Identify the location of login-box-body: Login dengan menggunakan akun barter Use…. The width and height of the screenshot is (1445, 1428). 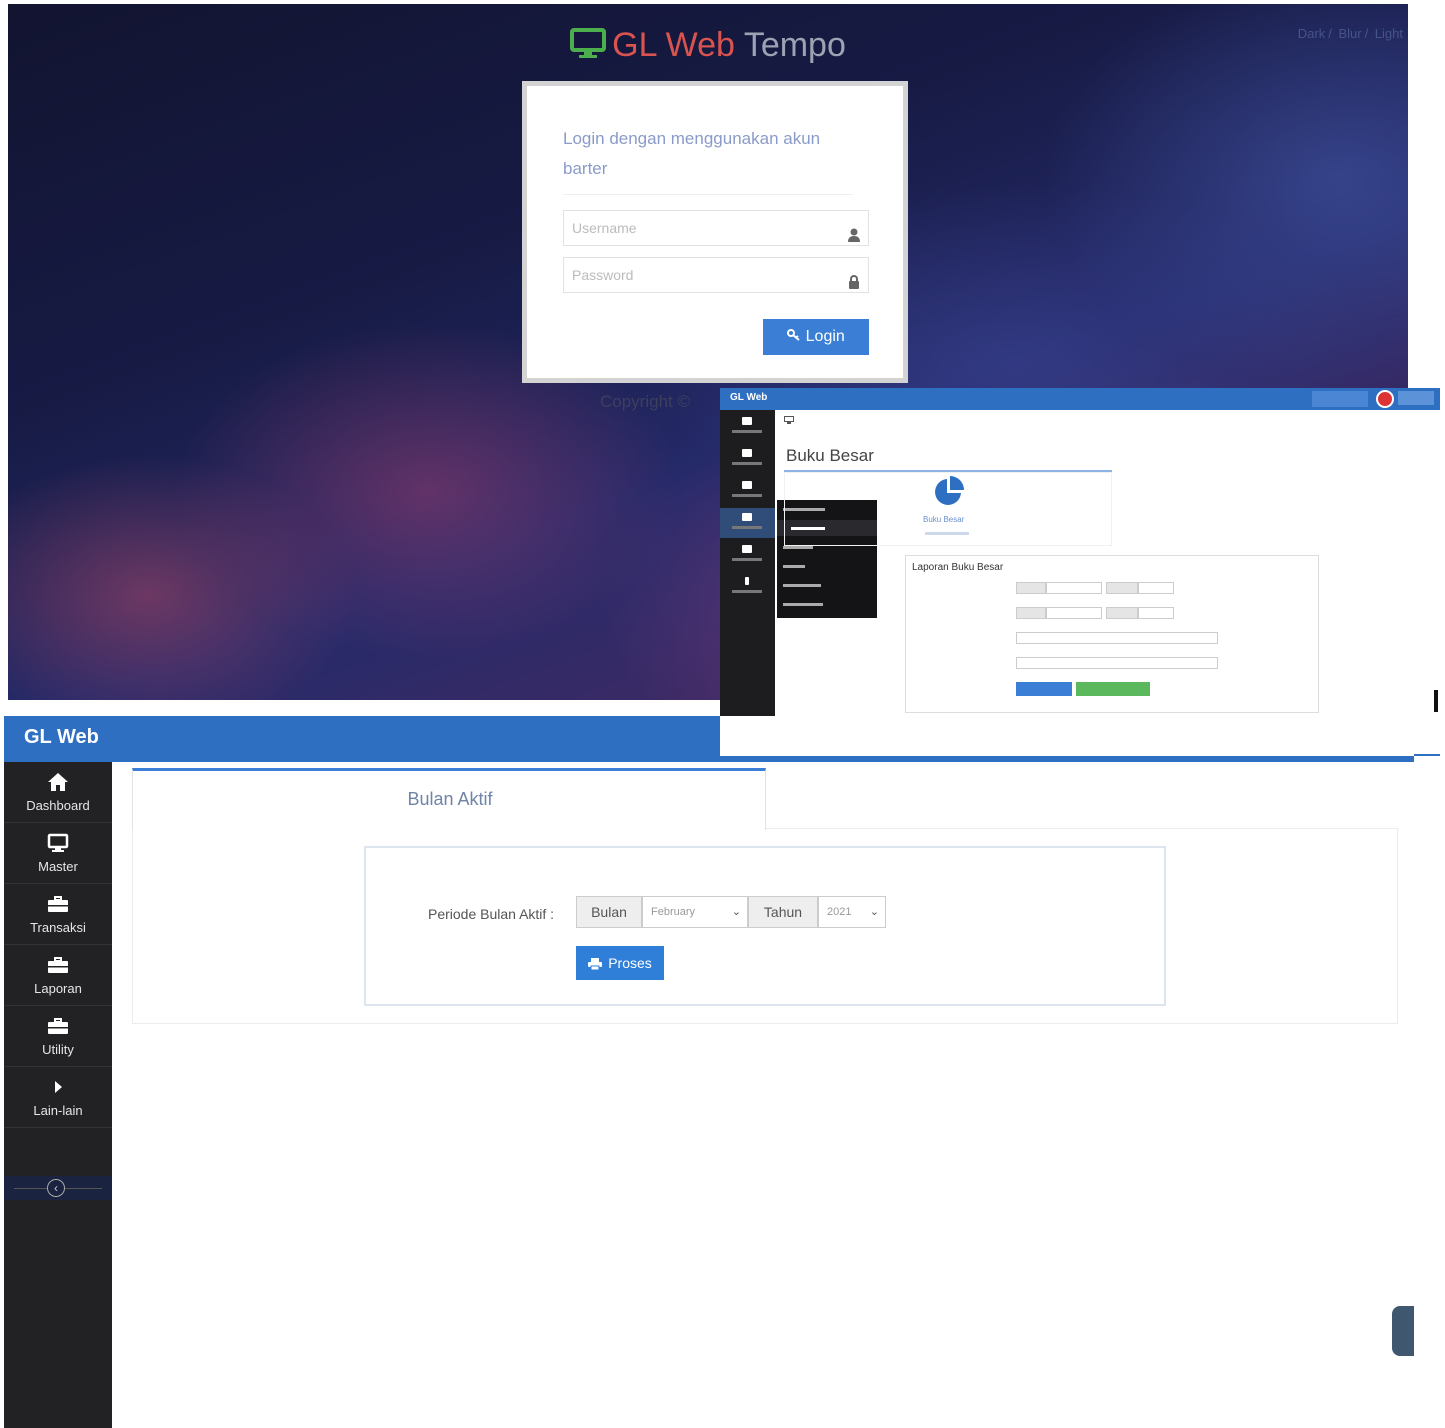
(715, 232).